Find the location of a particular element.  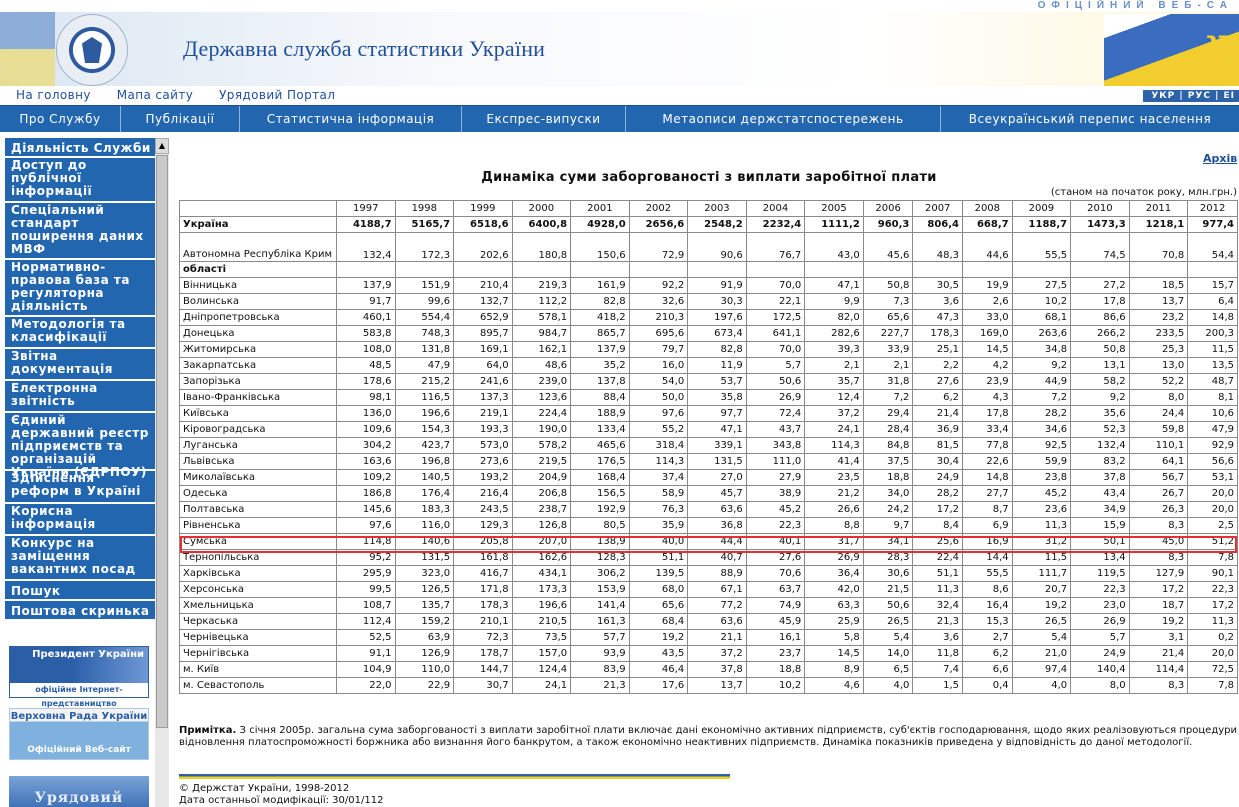

value-cell: 63,3 is located at coordinates (834, 605).